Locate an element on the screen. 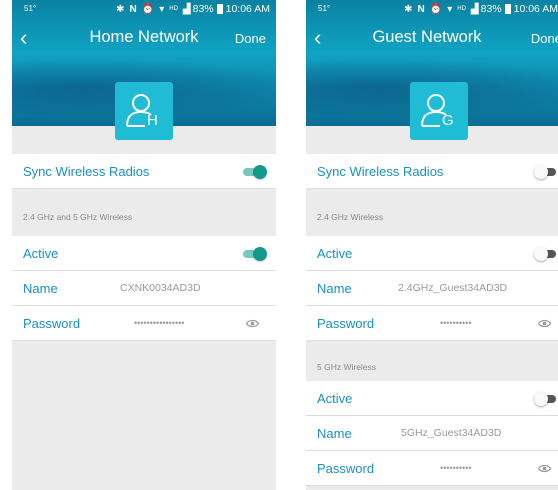 The width and height of the screenshot is (558, 490). ssid-5-value: 5GHz_Guest34AD3D is located at coordinates (451, 433).